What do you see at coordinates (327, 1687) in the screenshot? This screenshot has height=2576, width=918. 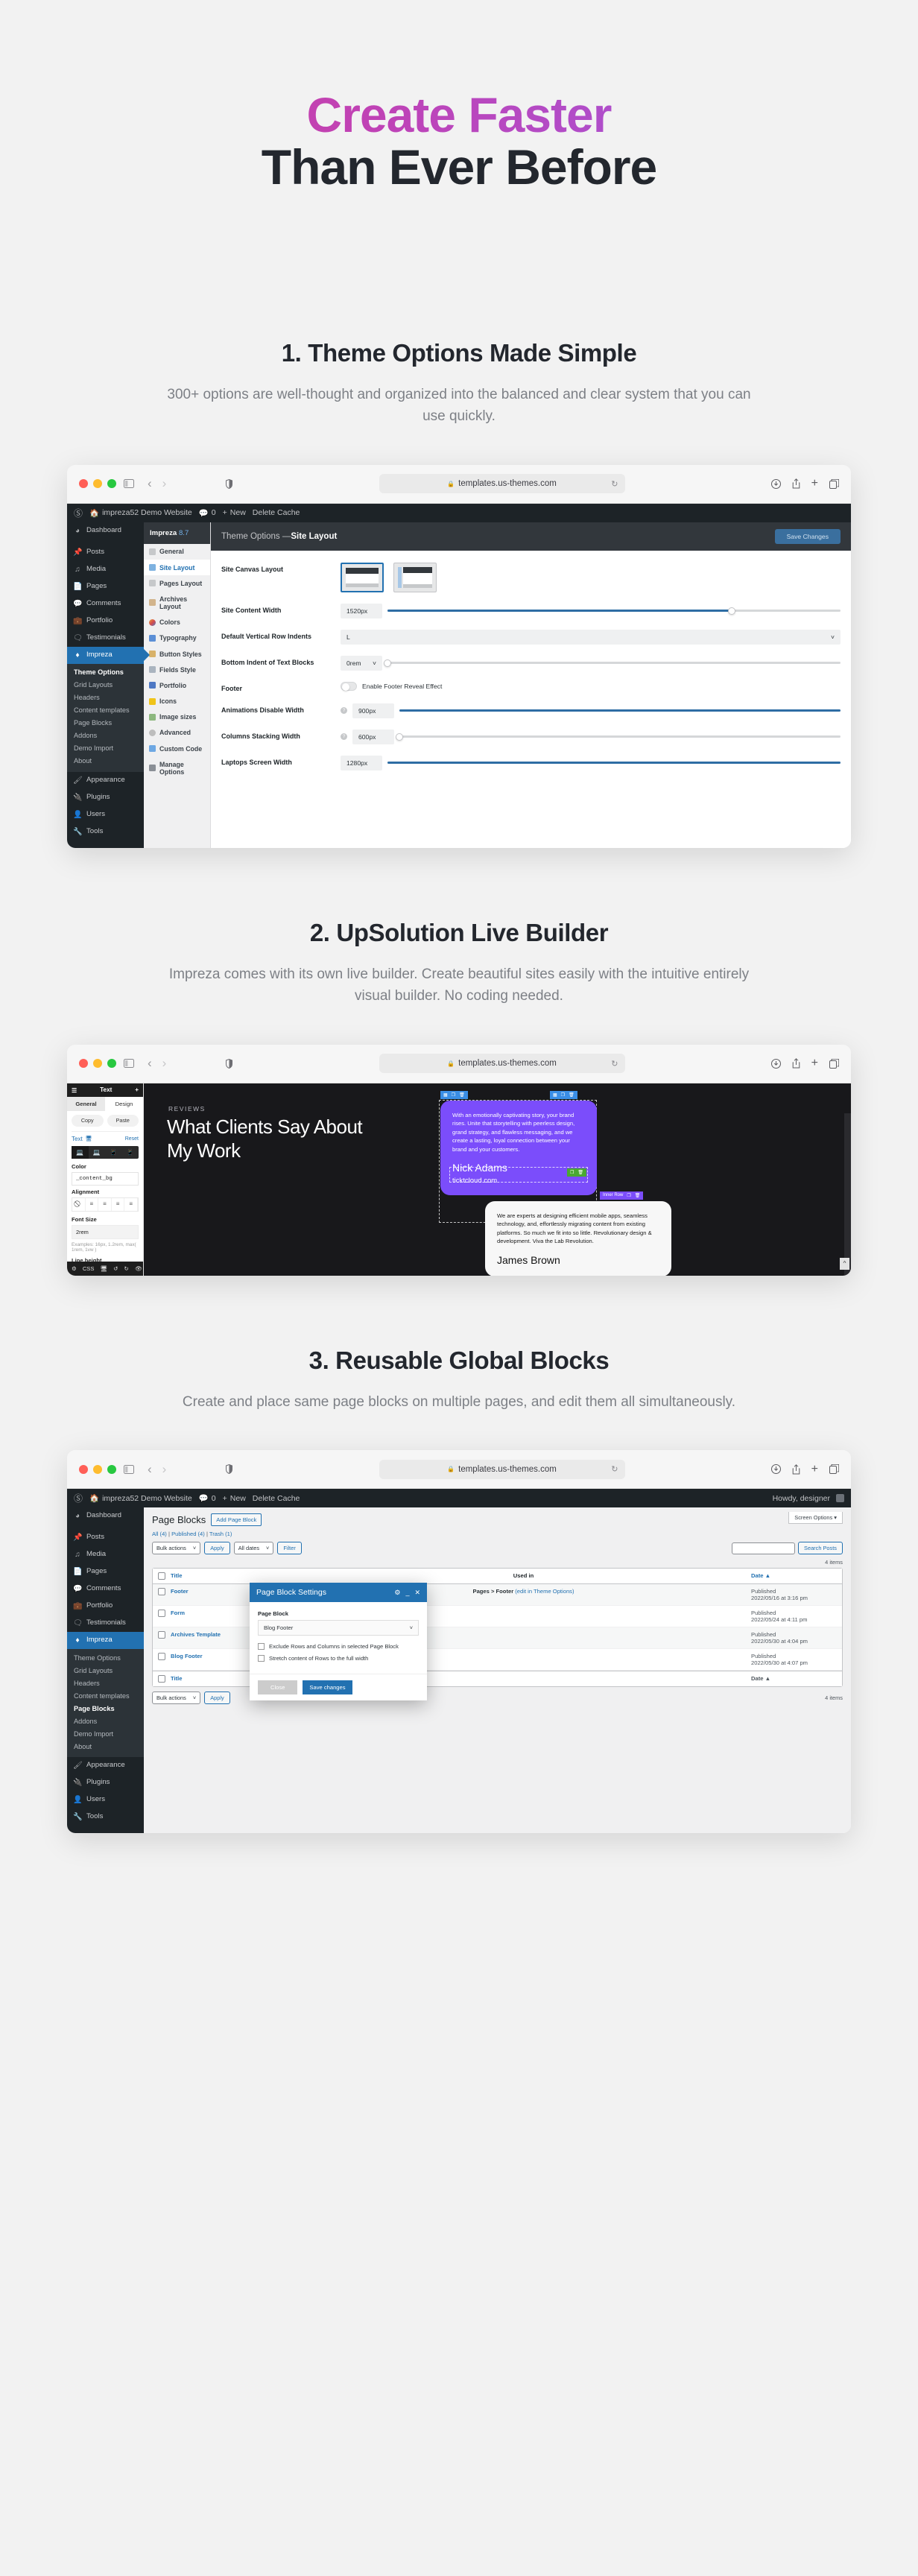 I see `save-changes-button: Save changes` at bounding box center [327, 1687].